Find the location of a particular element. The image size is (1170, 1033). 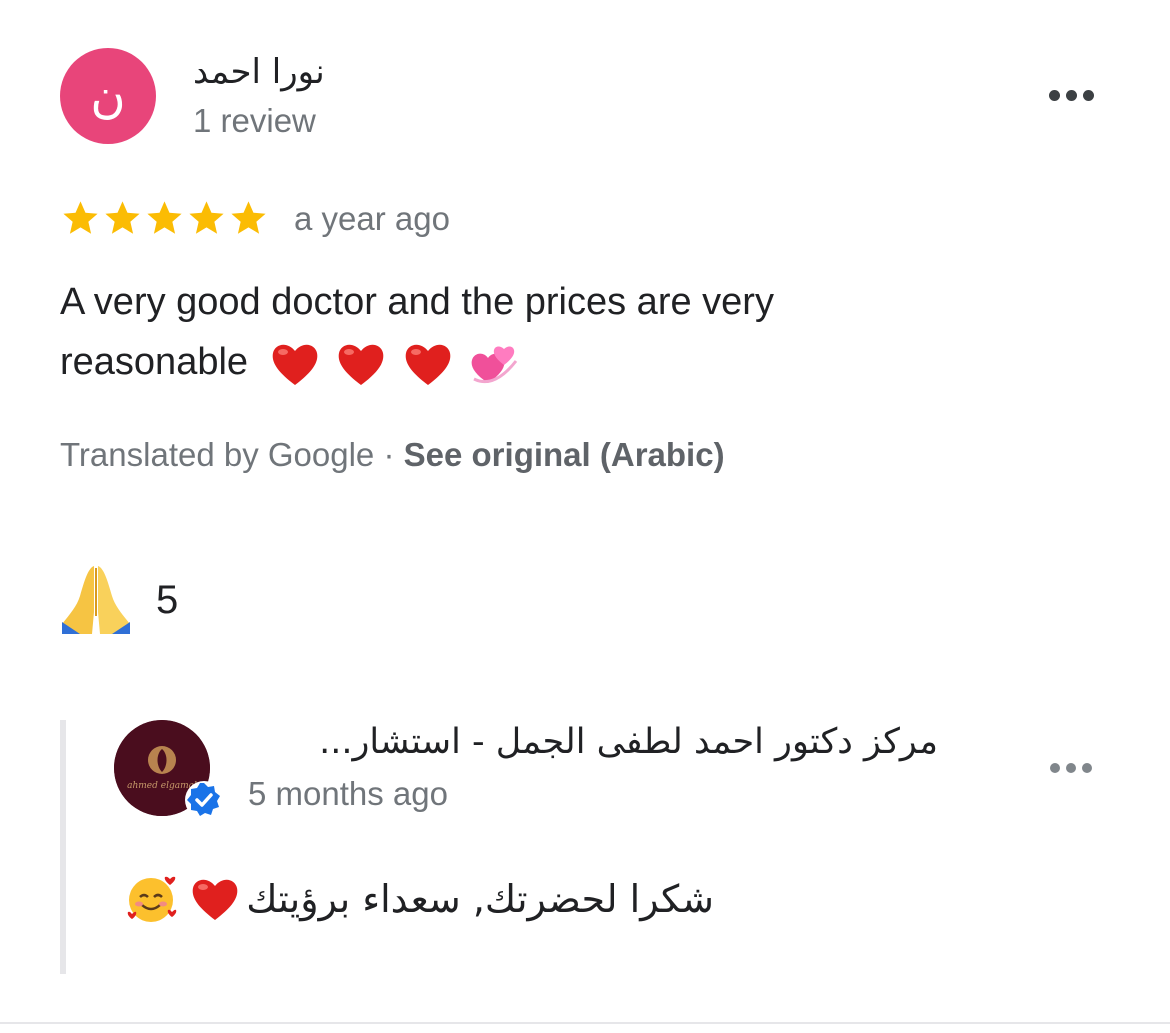

verified-badge-icon is located at coordinates (204, 800).